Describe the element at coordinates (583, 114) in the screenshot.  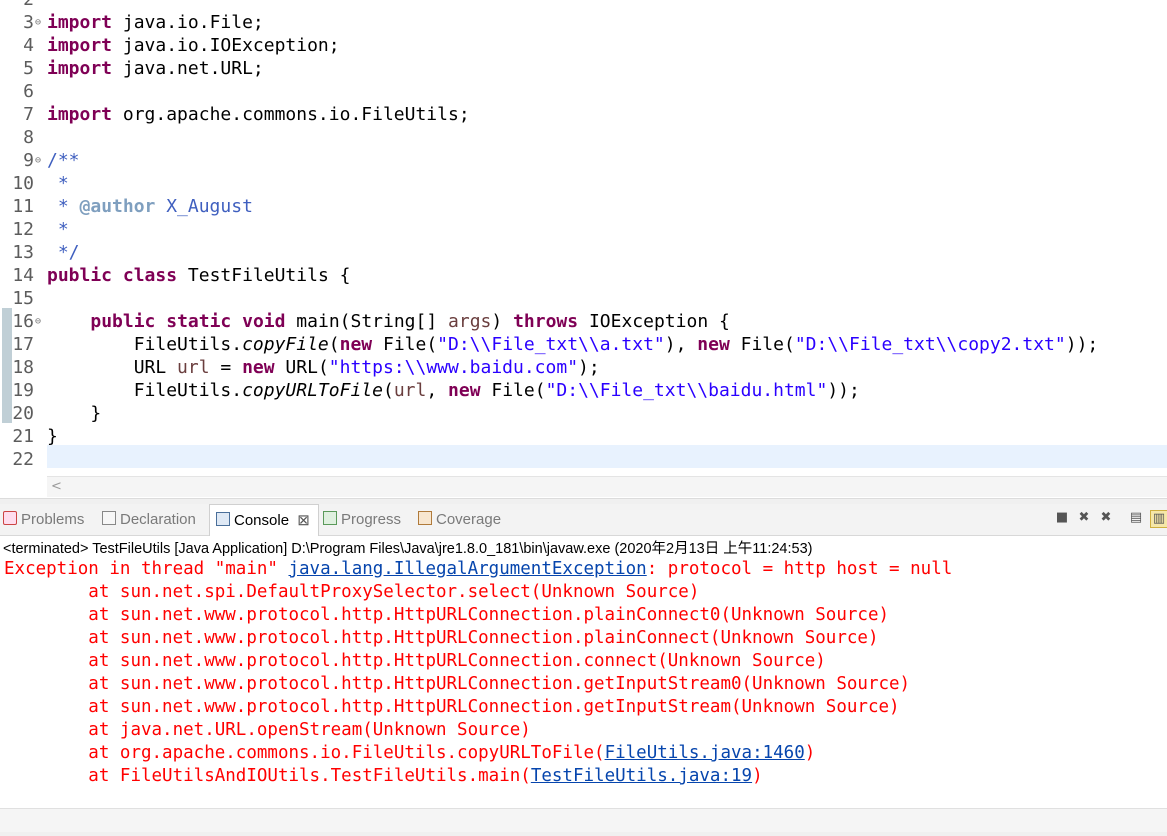
I see `code-line: 7 import org.apache.commons.io.FileUtils;` at that location.